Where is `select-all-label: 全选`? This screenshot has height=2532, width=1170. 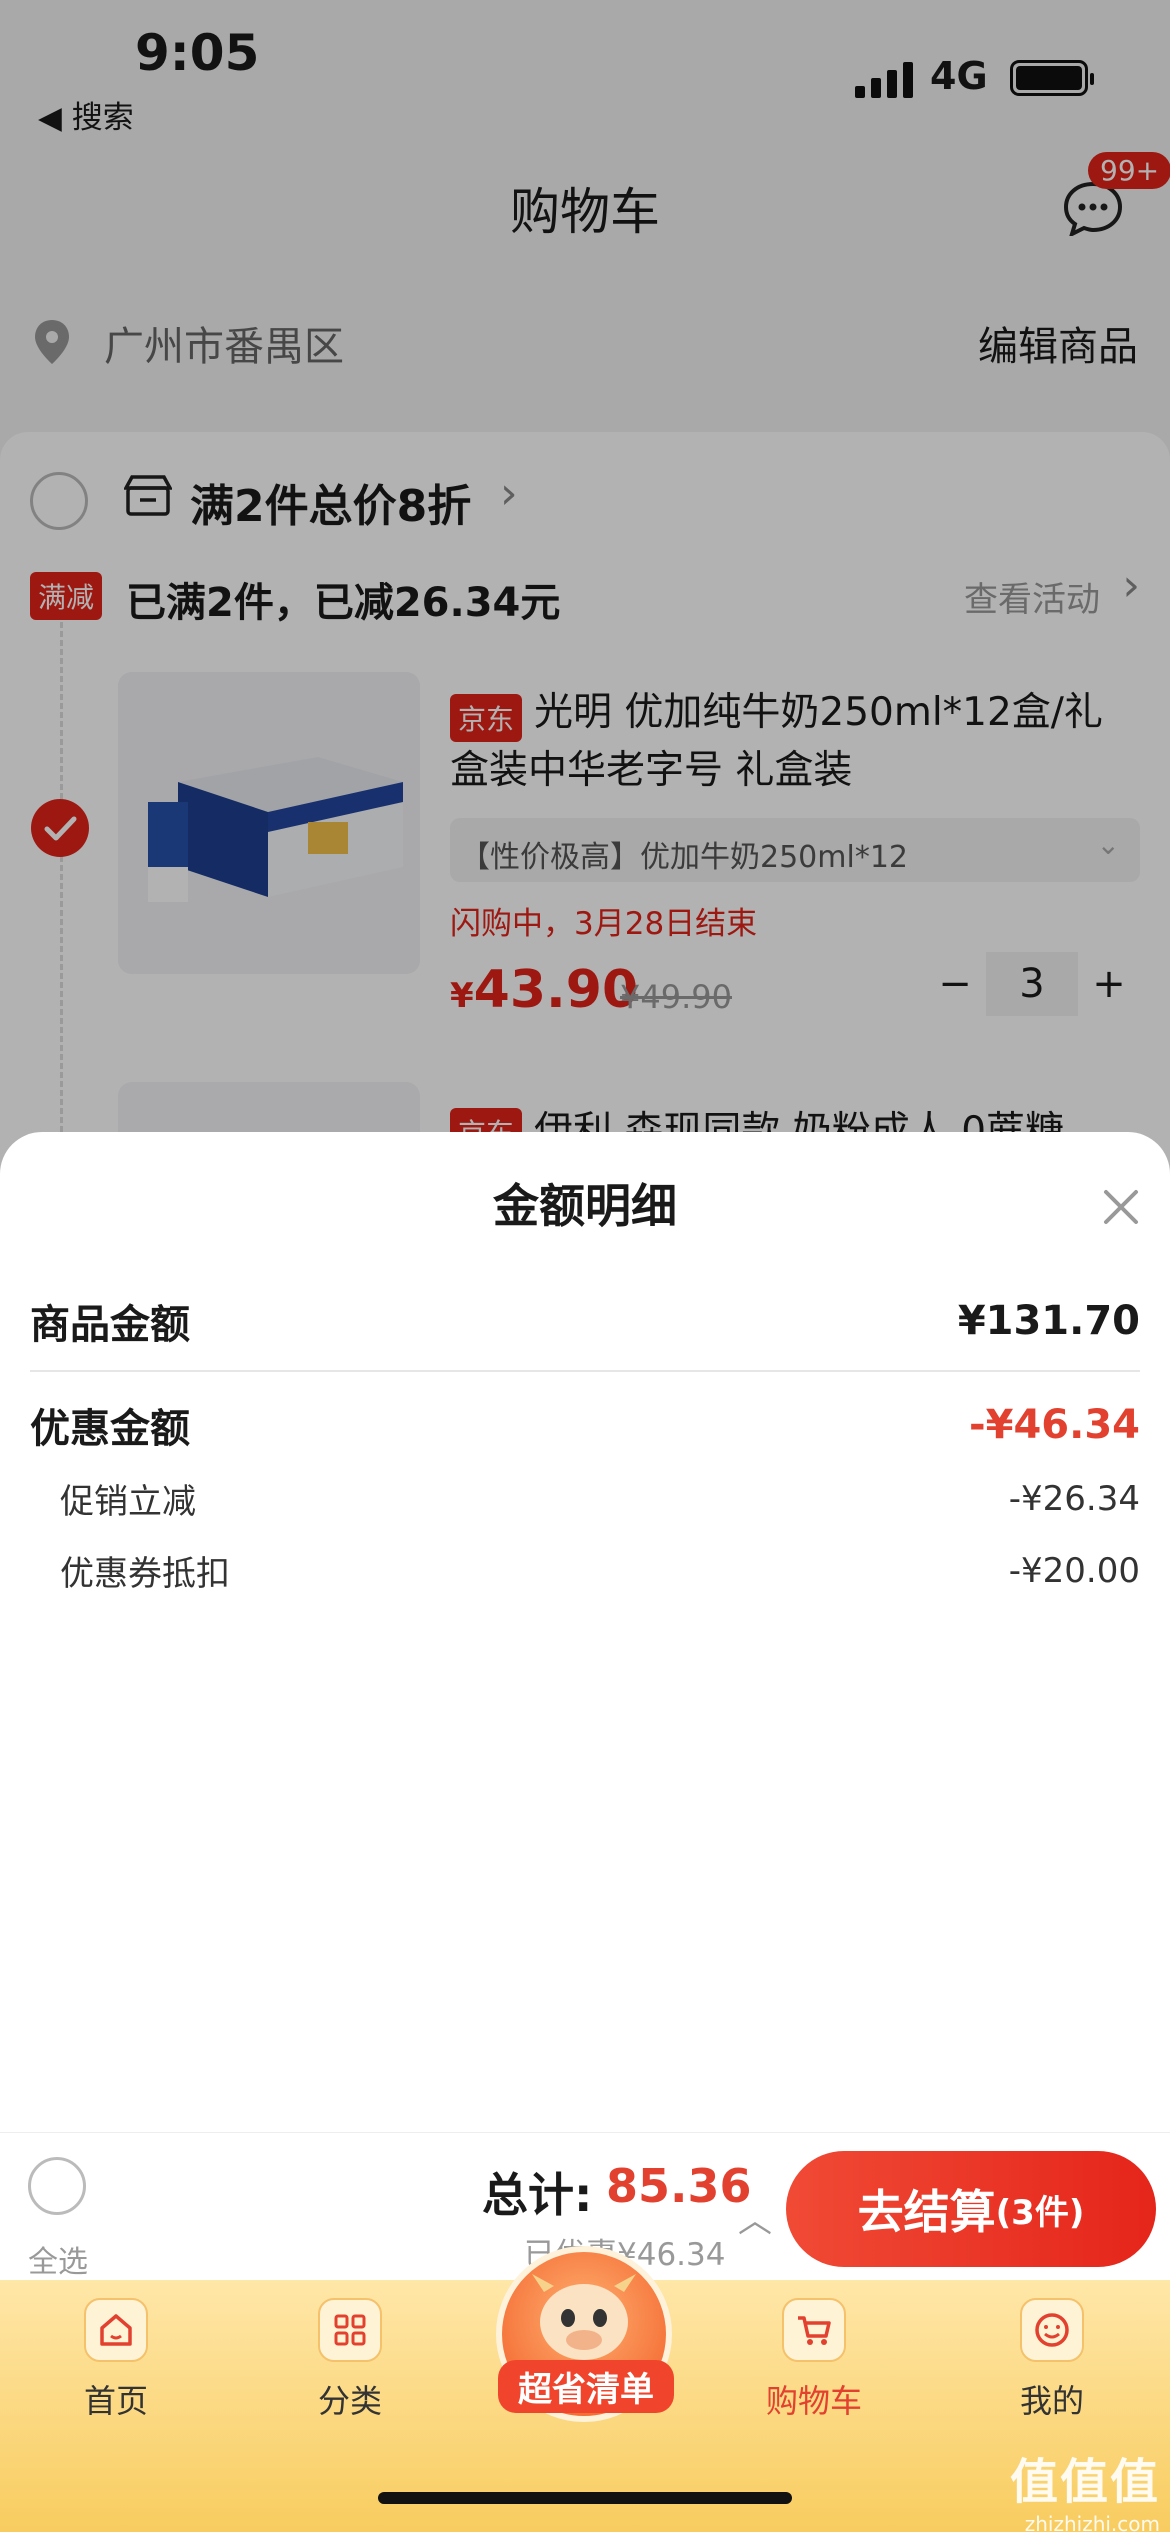 select-all-label: 全选 is located at coordinates (58, 2259).